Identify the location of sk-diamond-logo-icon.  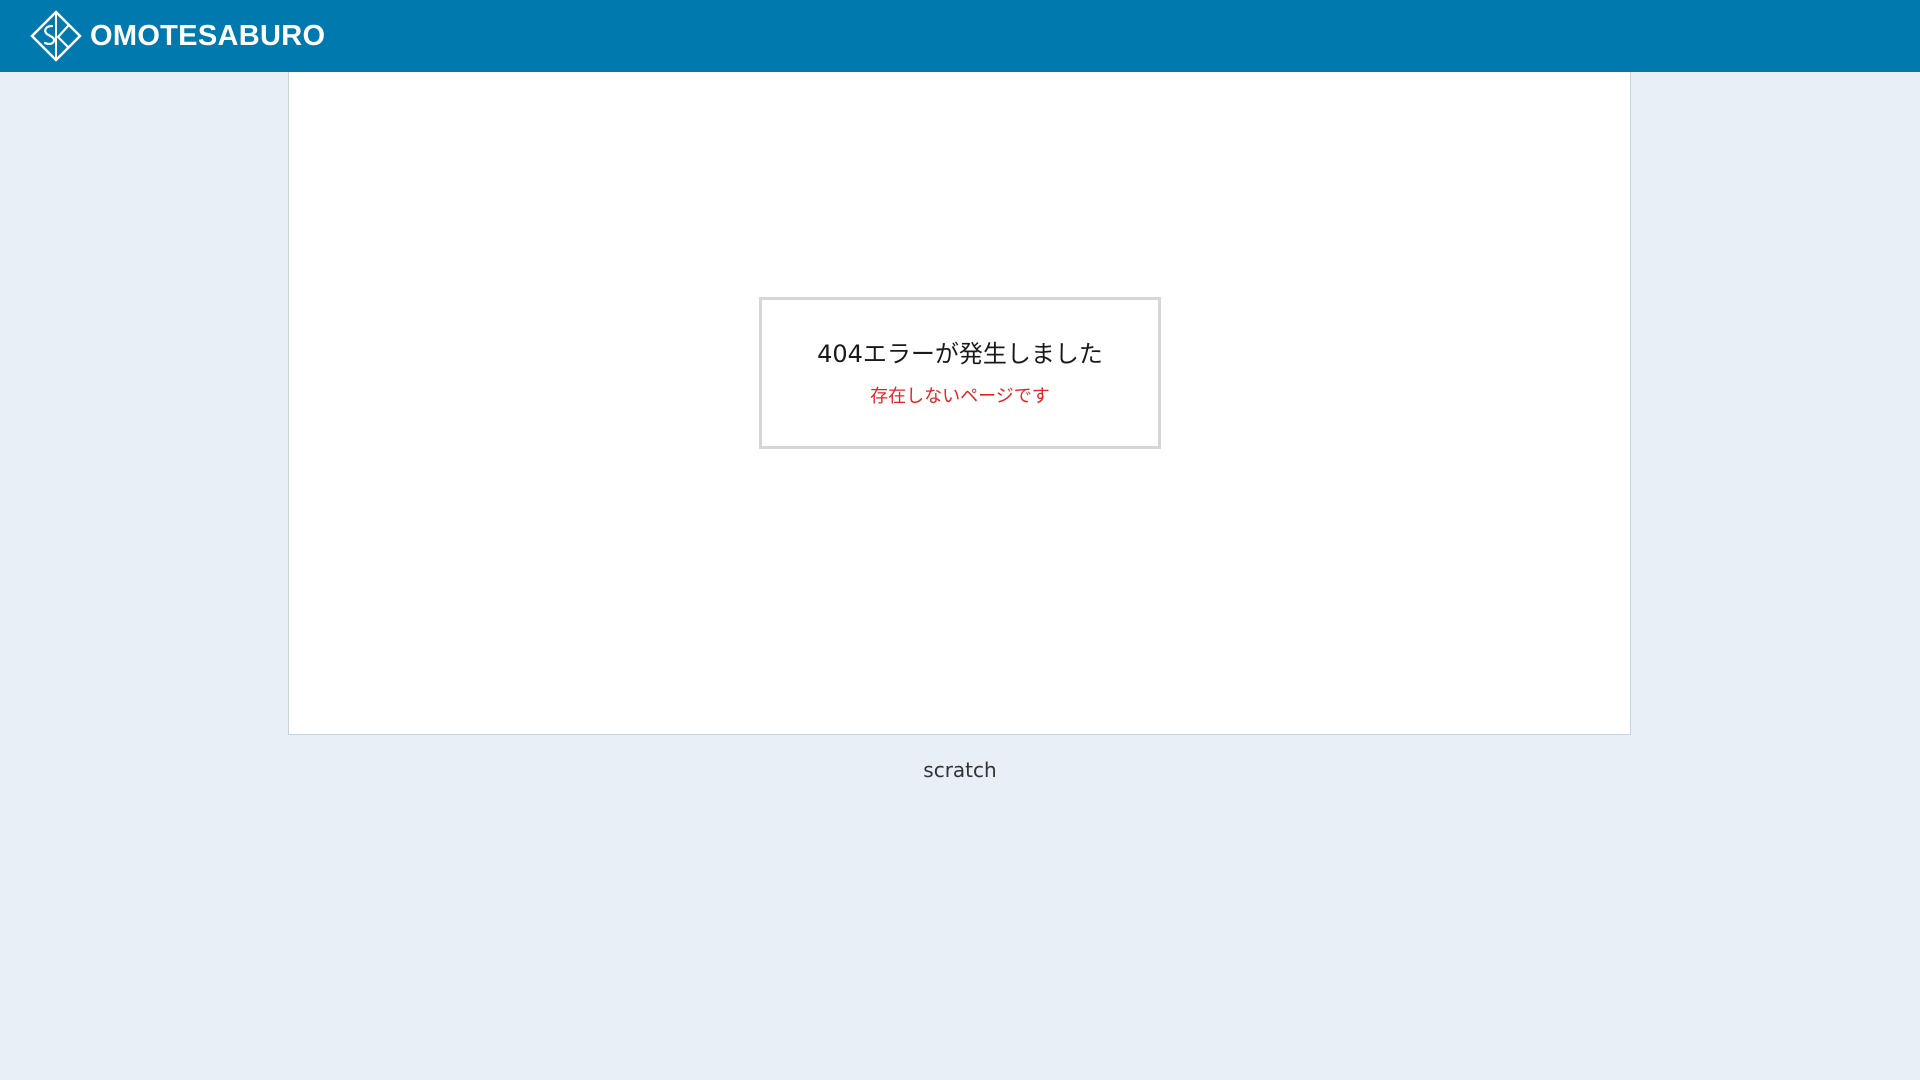
(56, 36).